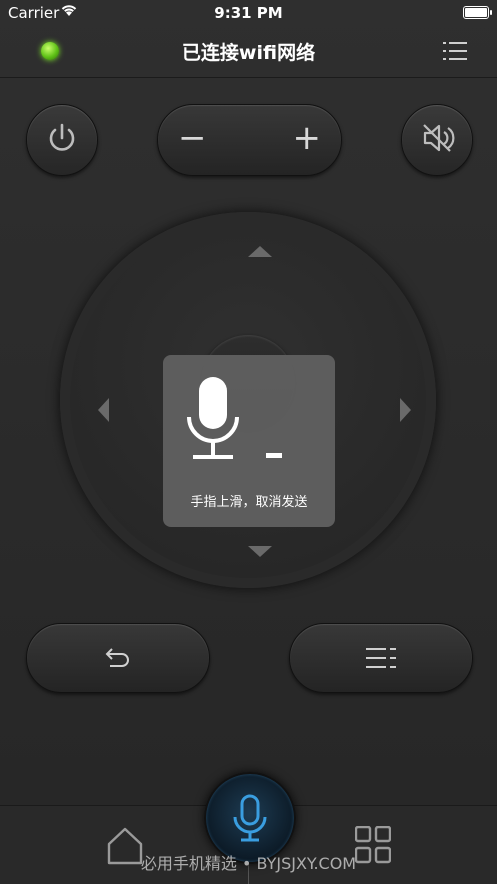  Describe the element at coordinates (477, 12) in the screenshot. I see `battery-icon` at that location.